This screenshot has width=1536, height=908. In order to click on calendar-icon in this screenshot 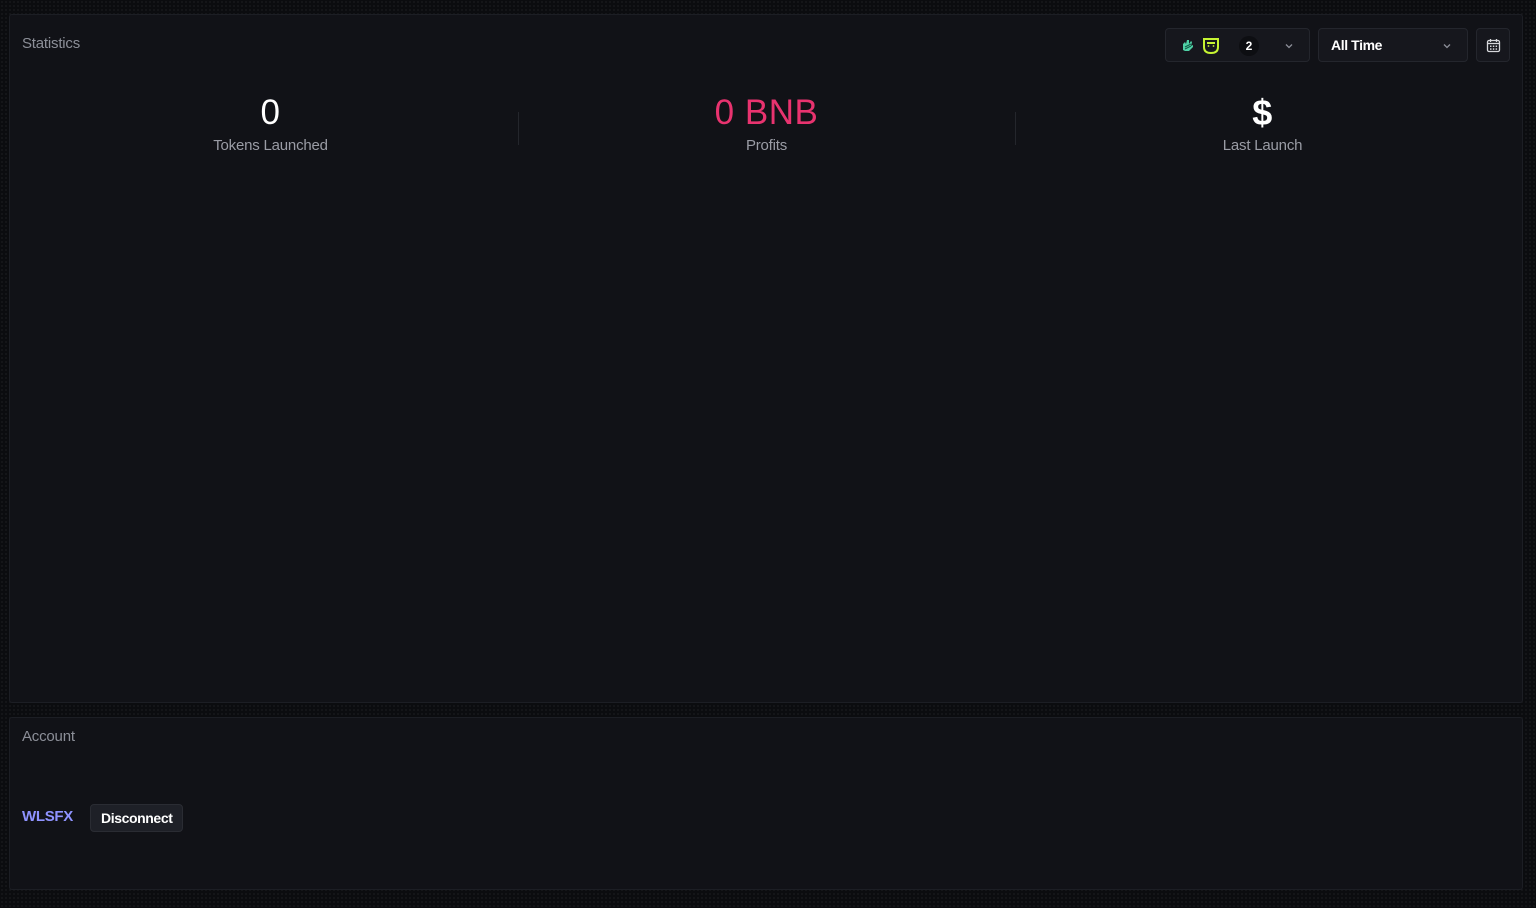, I will do `click(1493, 46)`.